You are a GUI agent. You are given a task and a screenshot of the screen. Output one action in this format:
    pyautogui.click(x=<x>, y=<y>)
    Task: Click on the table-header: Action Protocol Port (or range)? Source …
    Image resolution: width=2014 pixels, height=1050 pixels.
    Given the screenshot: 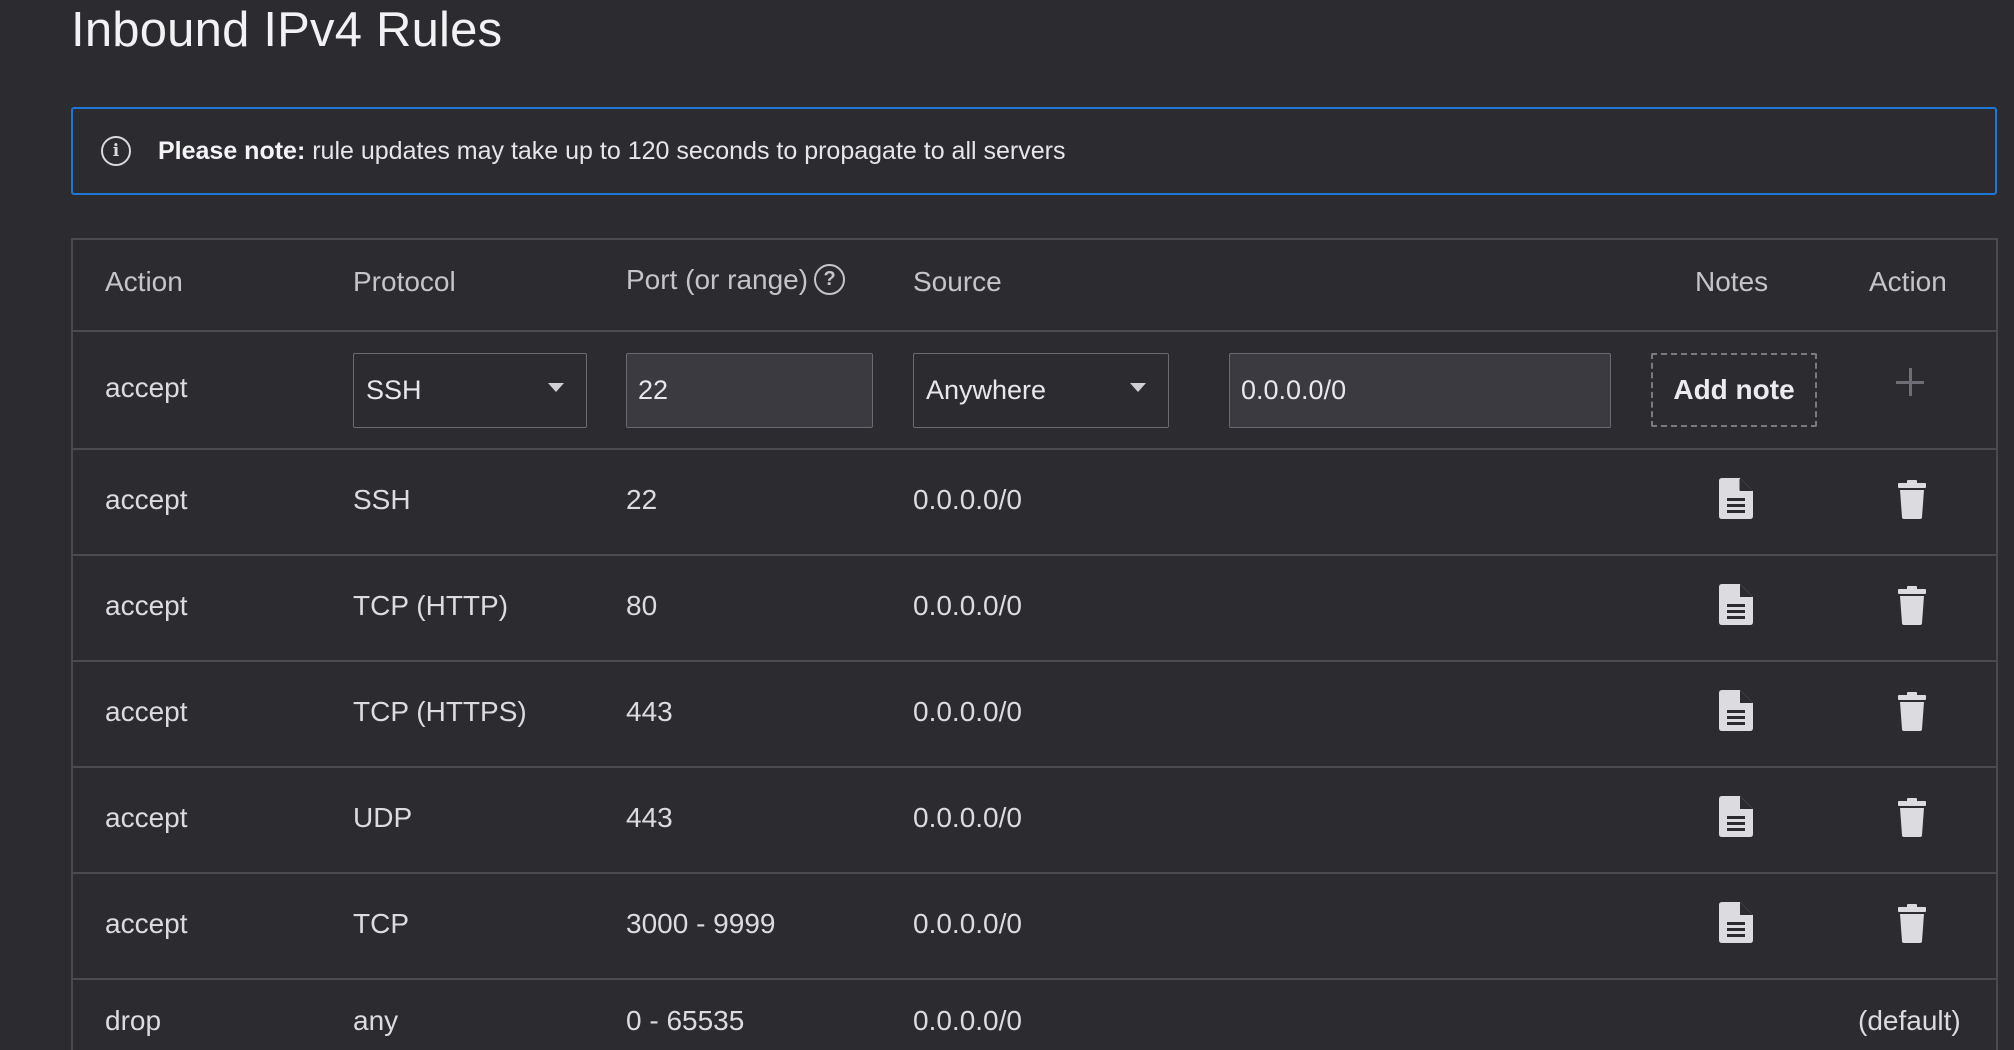 What is the action you would take?
    pyautogui.click(x=1034, y=286)
    